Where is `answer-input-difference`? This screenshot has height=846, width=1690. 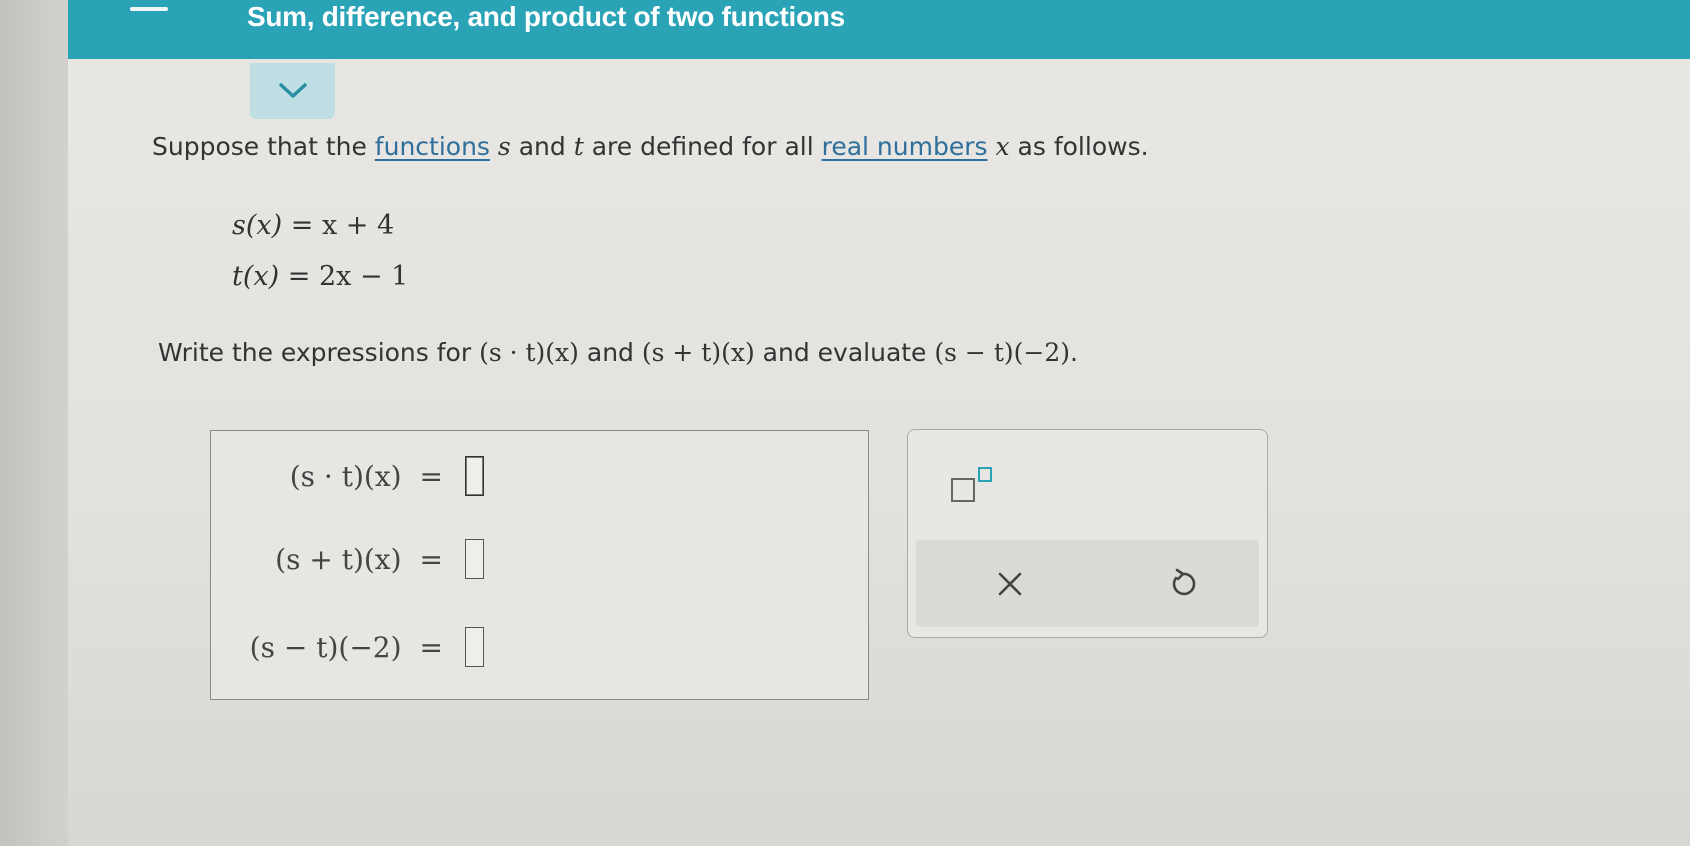 answer-input-difference is located at coordinates (474, 647).